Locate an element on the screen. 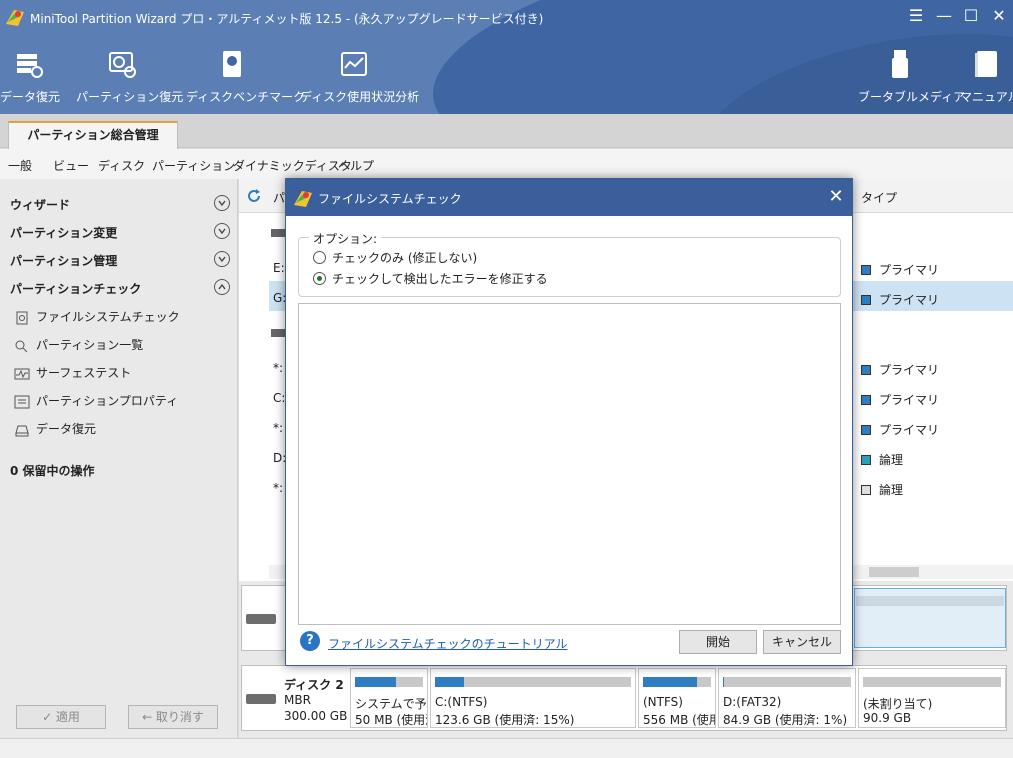  selected-partition-block is located at coordinates (930, 618).